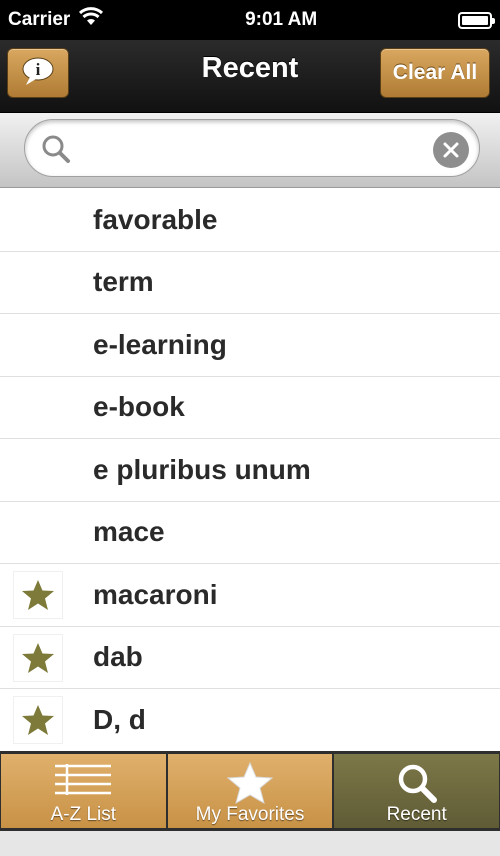 The width and height of the screenshot is (500, 856). Describe the element at coordinates (250, 785) in the screenshot. I see `star-icon` at that location.